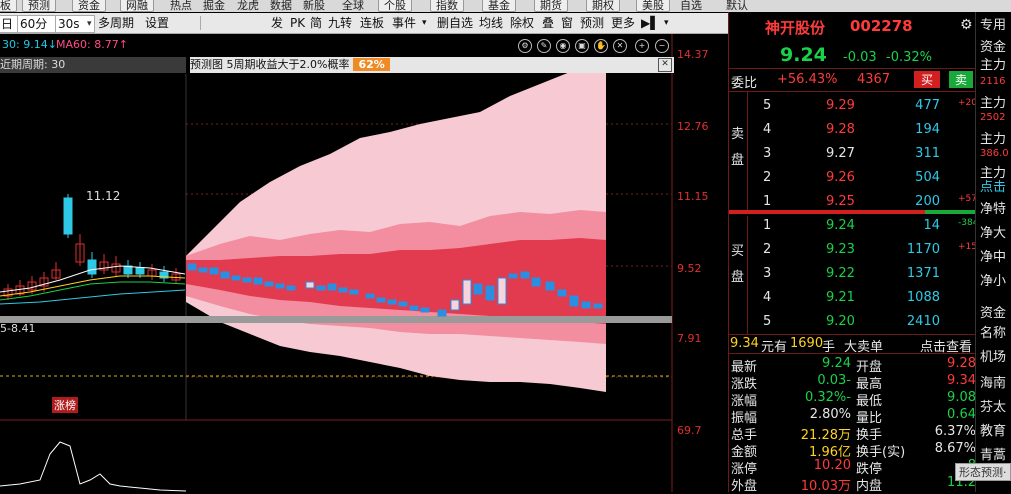 Image resolution: width=1011 pixels, height=494 pixels. What do you see at coordinates (551, 6) in the screenshot?
I see `nav-item: 期货` at bounding box center [551, 6].